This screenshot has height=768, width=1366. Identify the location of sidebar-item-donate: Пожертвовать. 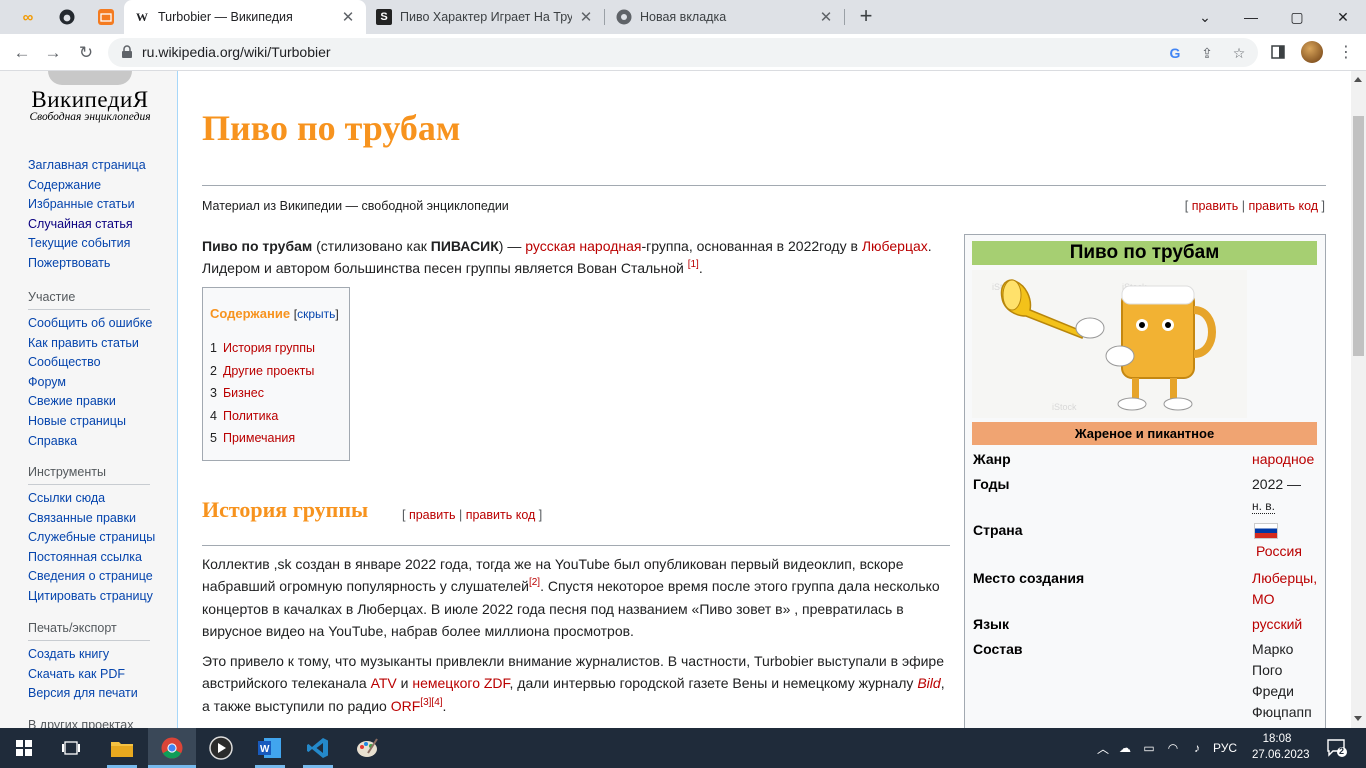
(87, 264).